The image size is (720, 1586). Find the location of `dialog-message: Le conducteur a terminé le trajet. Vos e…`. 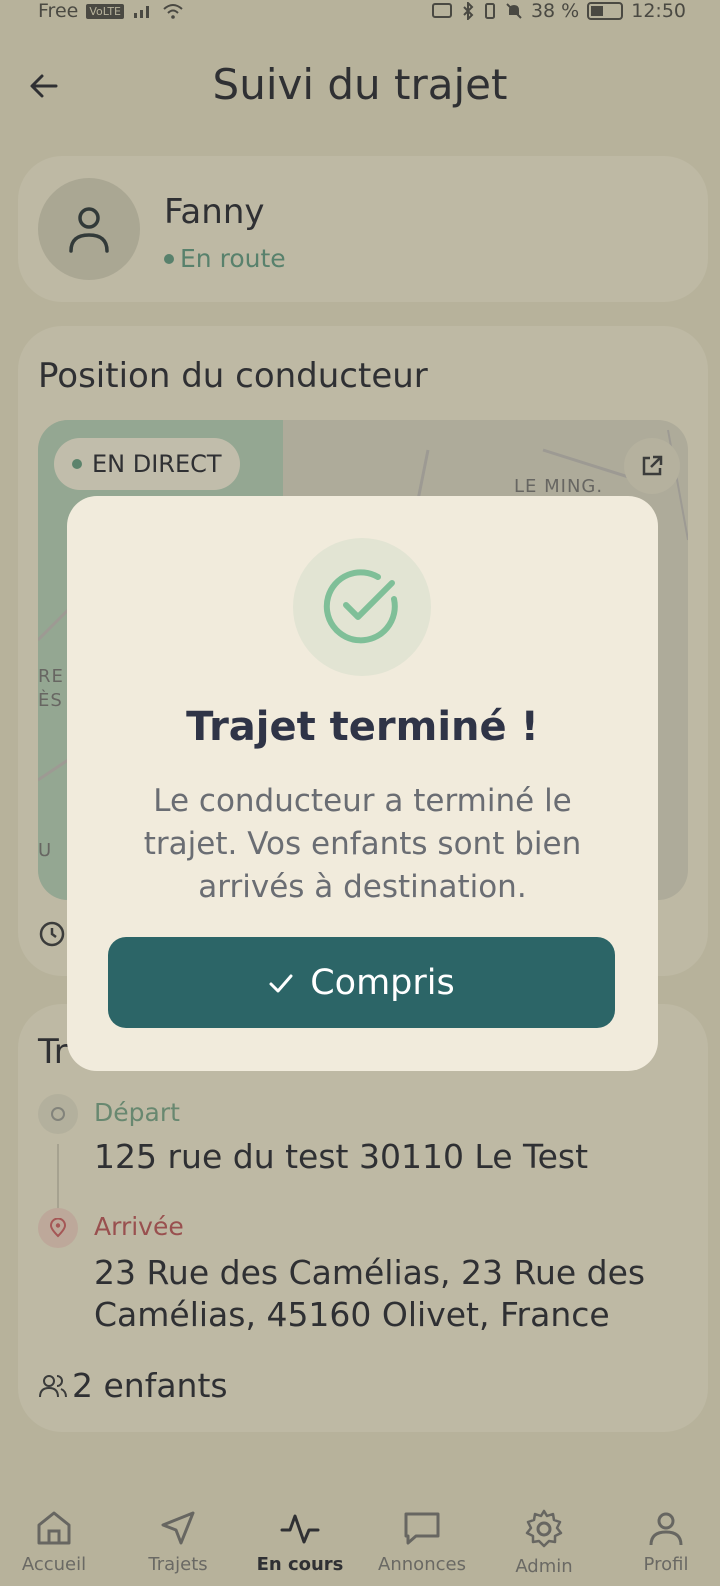

dialog-message: Le conducteur a terminé le trajet. Vos e… is located at coordinates (362, 844).